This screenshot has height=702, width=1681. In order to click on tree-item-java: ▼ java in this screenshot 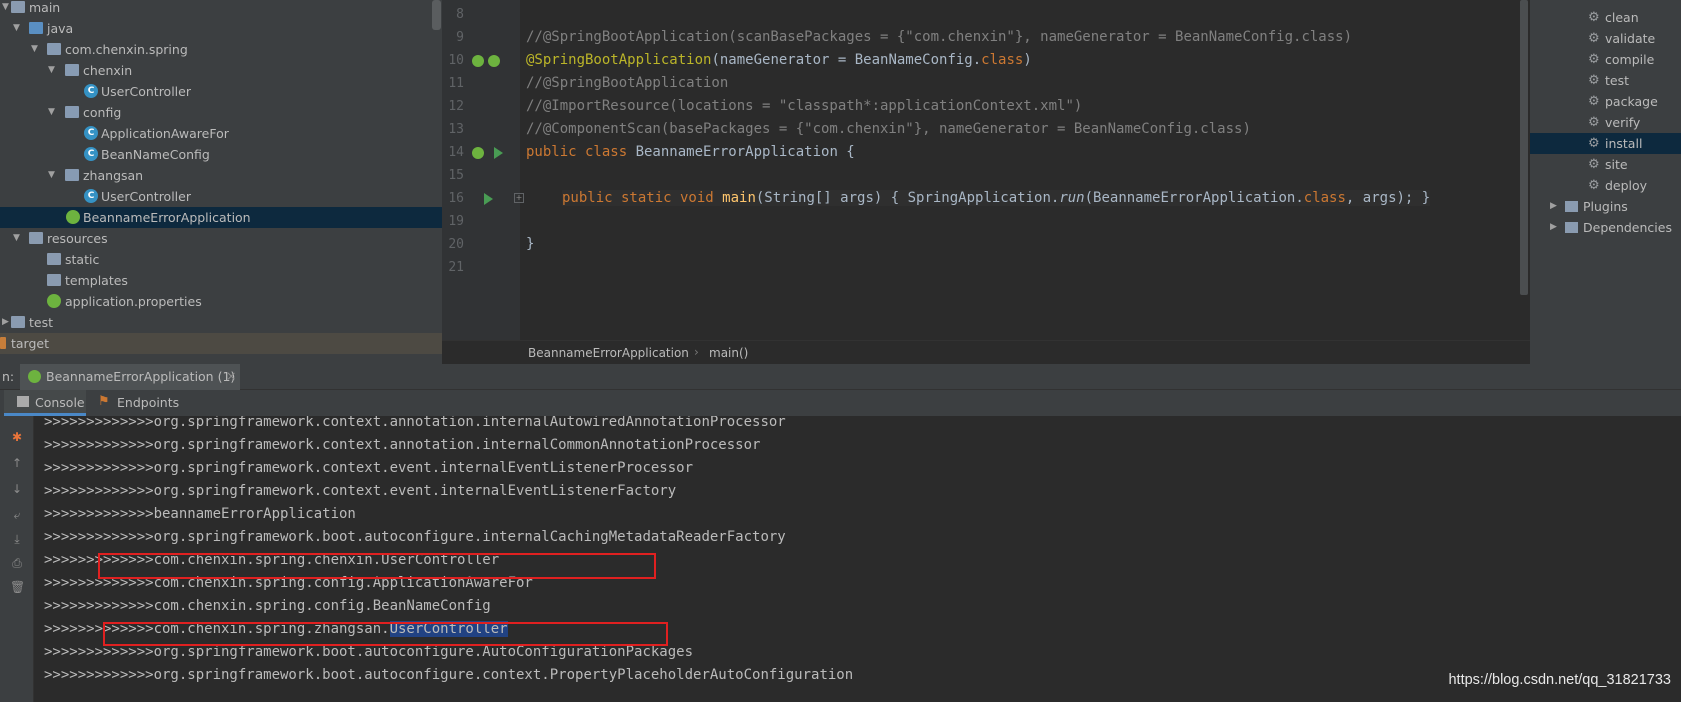, I will do `click(221, 28)`.